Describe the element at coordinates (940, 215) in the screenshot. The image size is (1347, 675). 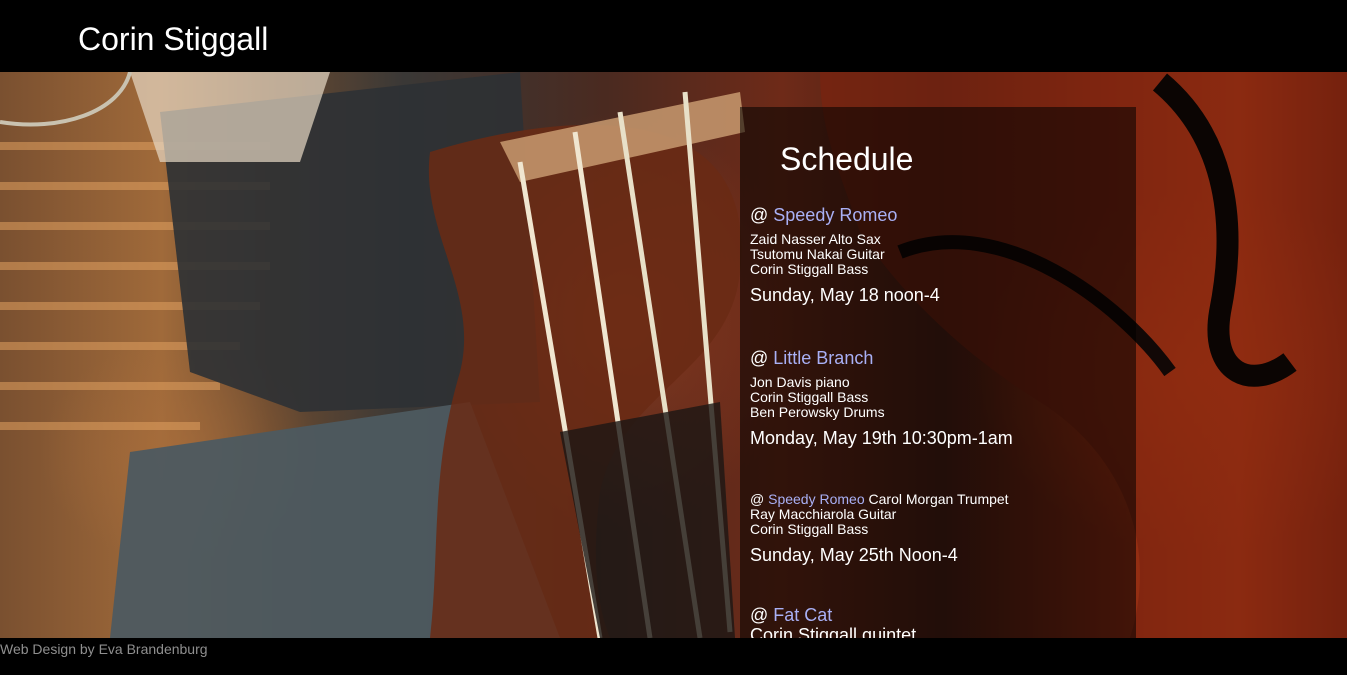
I see `gig-venue-line: @ Speedy Romeo` at that location.